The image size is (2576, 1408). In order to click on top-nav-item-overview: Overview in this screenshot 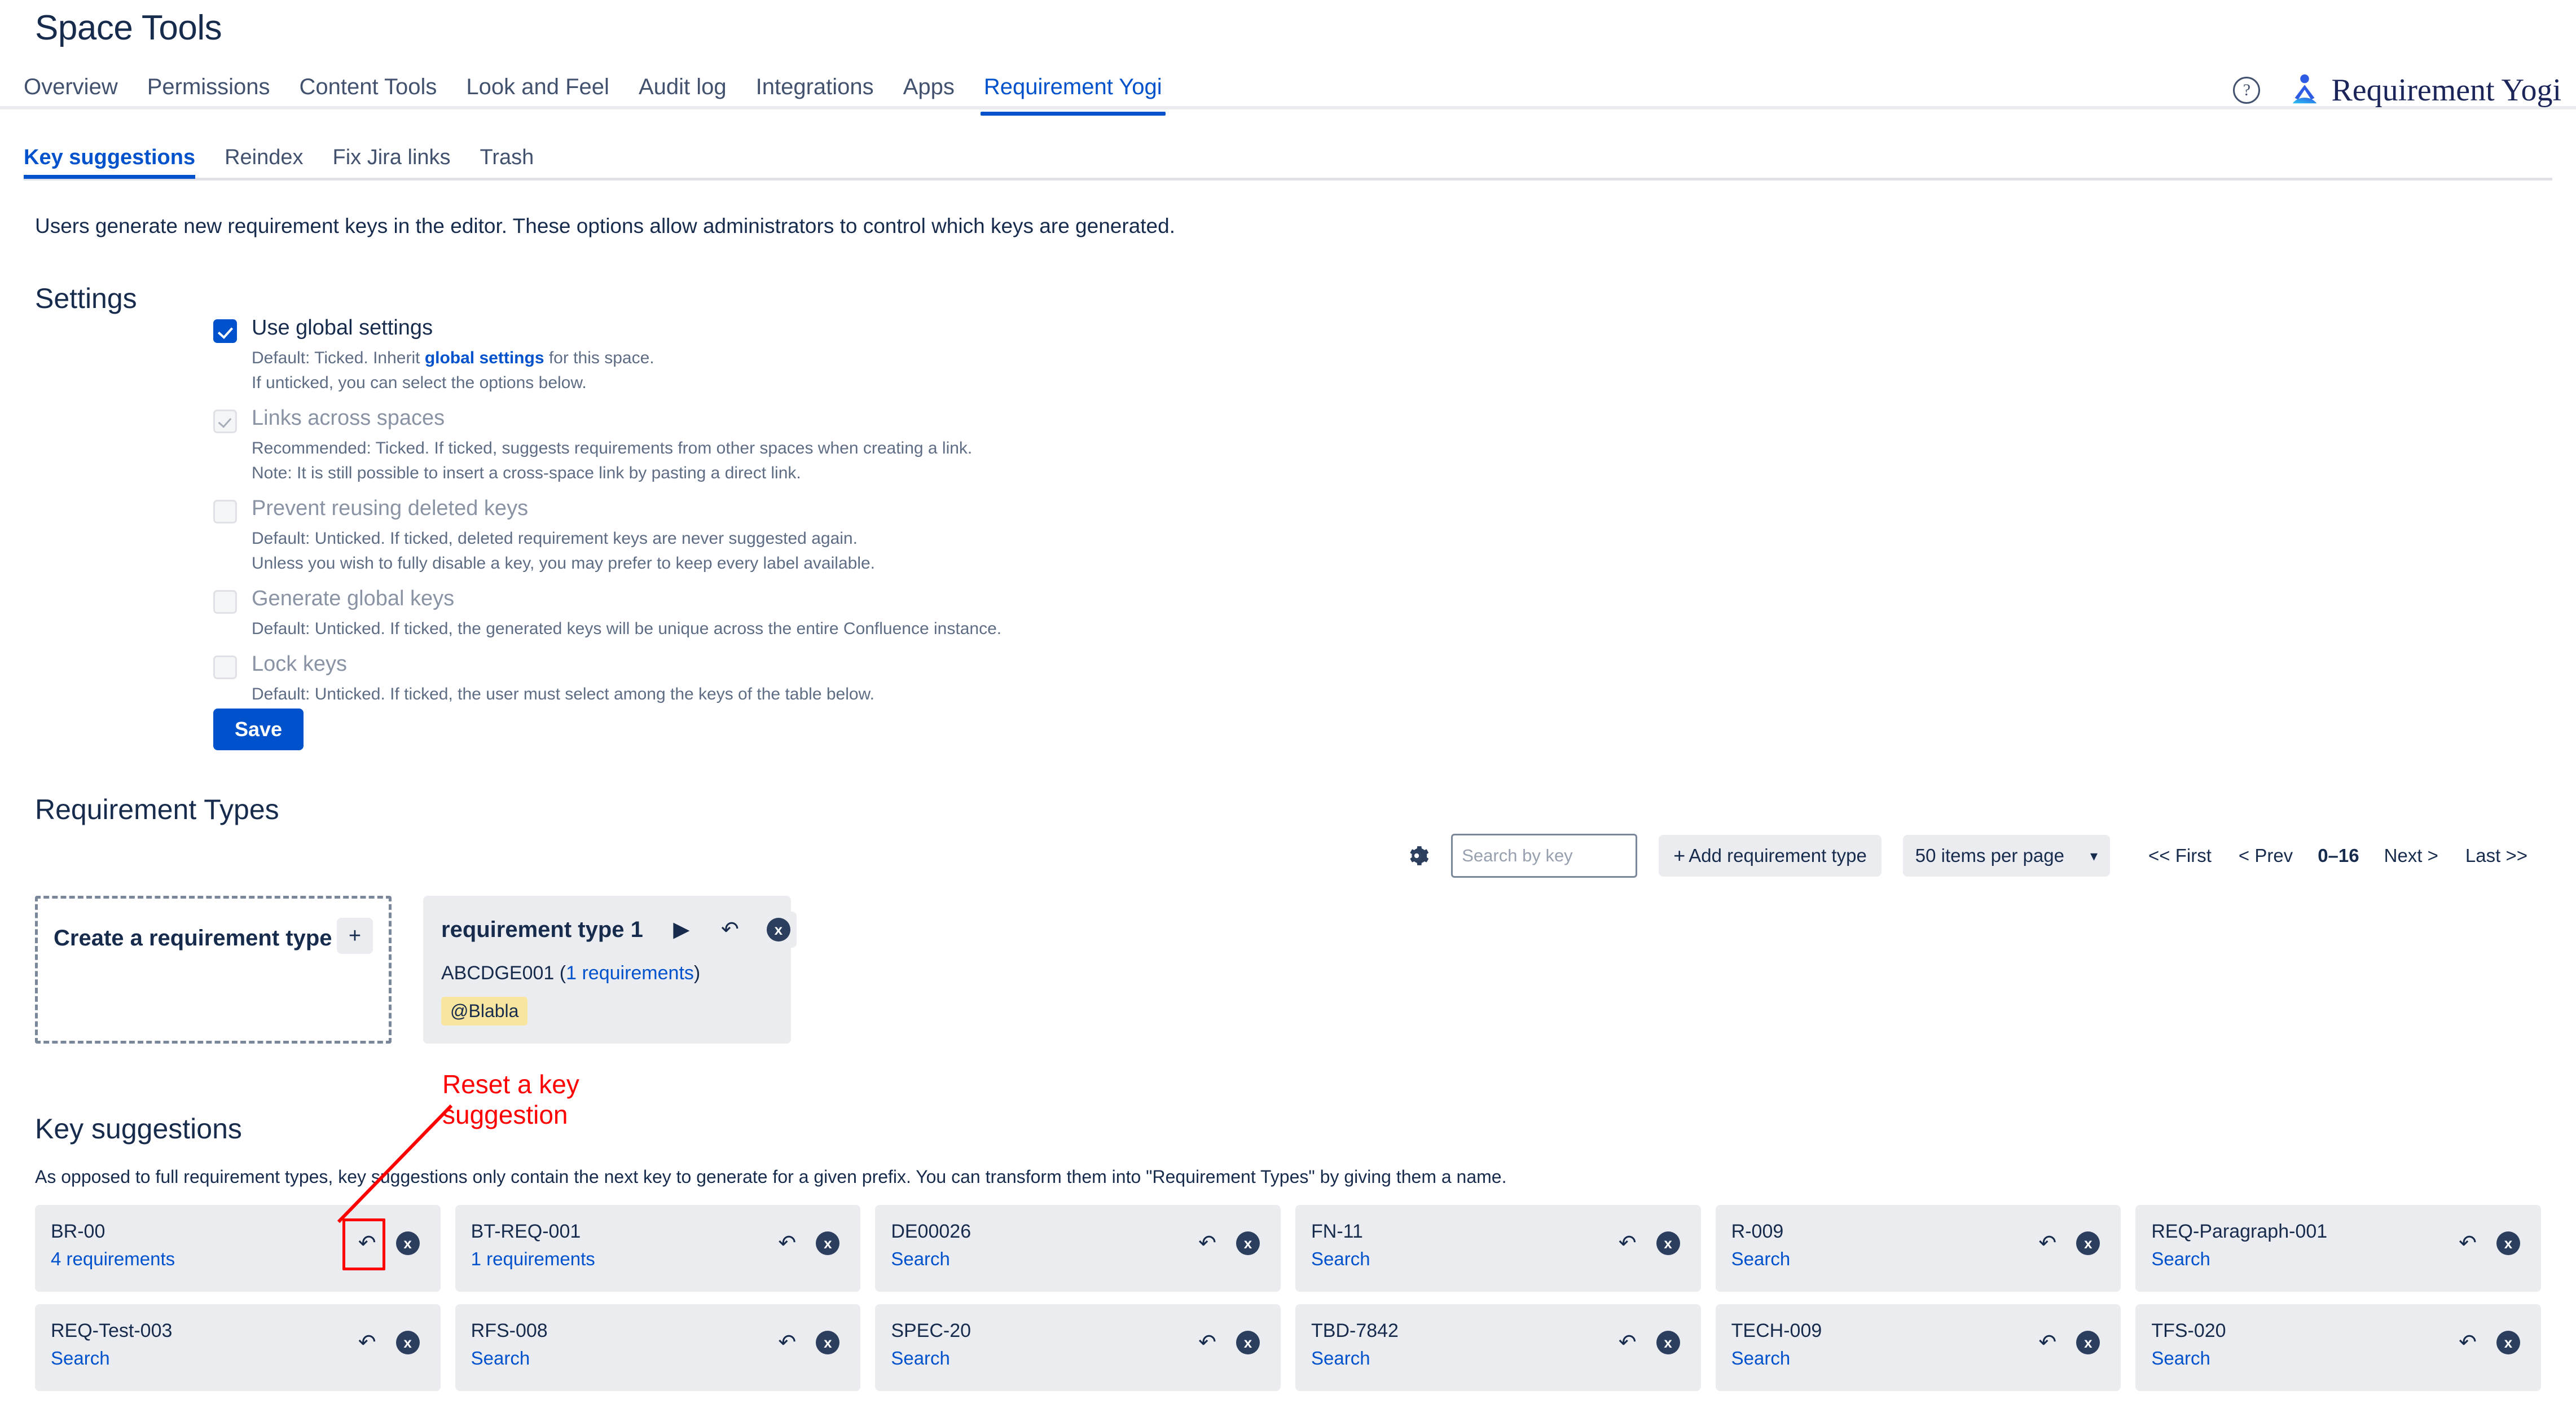, I will do `click(71, 87)`.